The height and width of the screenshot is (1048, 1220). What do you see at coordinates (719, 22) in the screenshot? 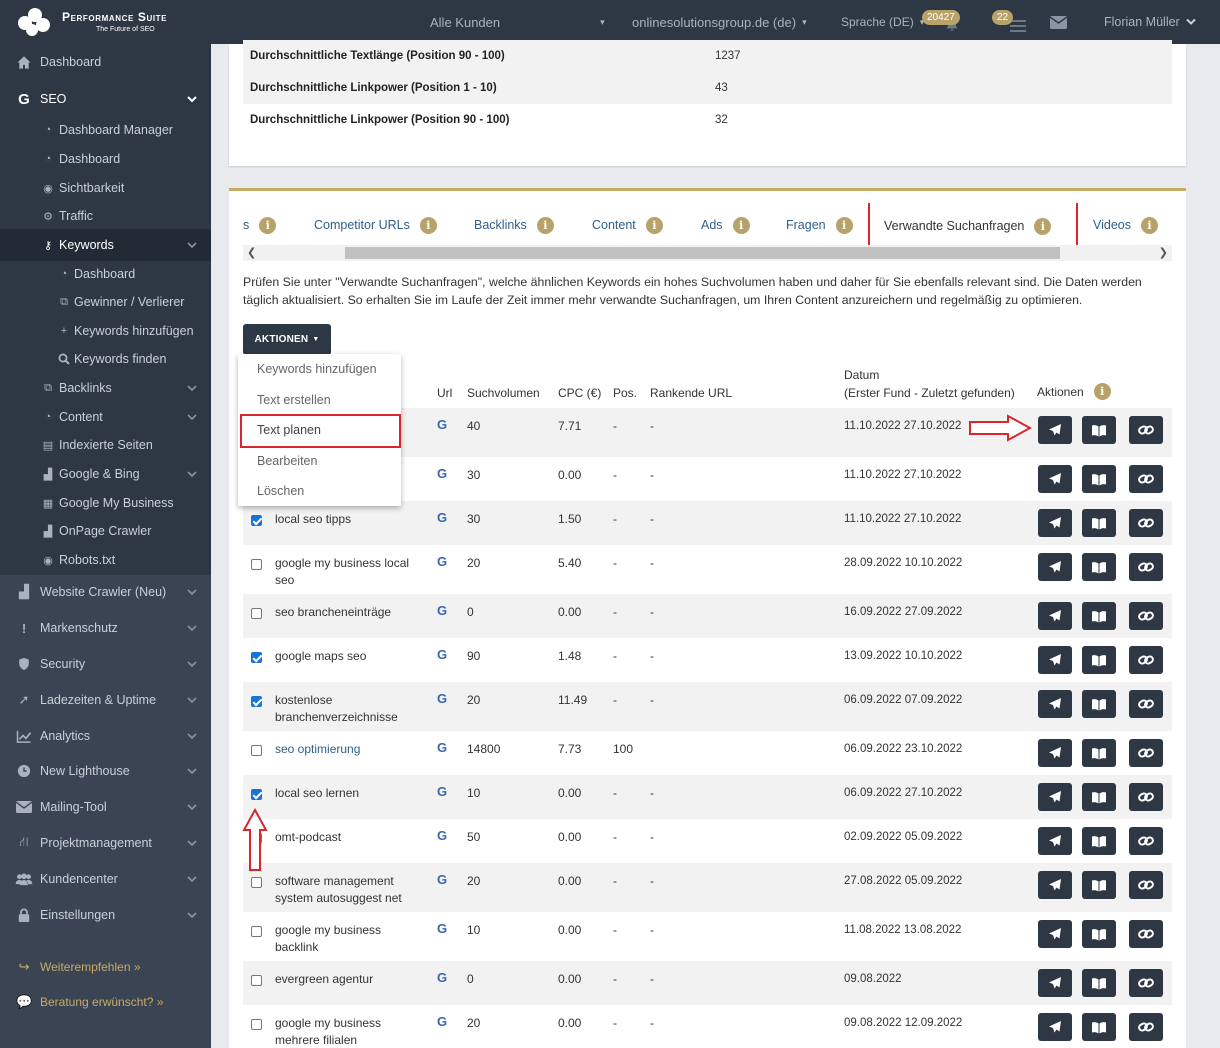
I see `domain-select: onlinesolutionsgroup.de (de) ▾` at bounding box center [719, 22].